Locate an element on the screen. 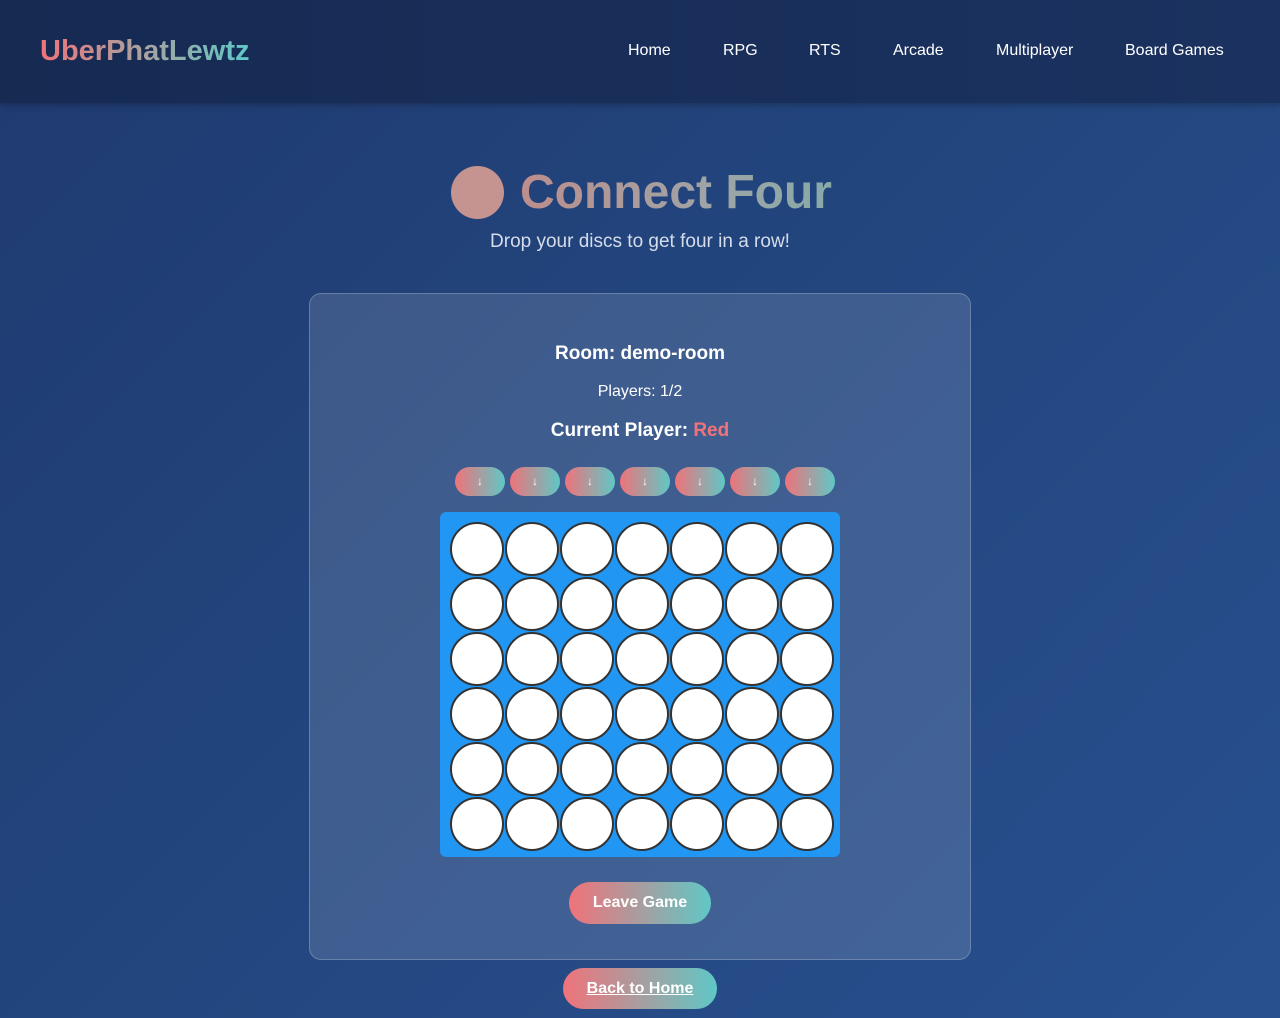 The image size is (1280, 1018). nav-link-board-games: Board Games is located at coordinates (1174, 51).